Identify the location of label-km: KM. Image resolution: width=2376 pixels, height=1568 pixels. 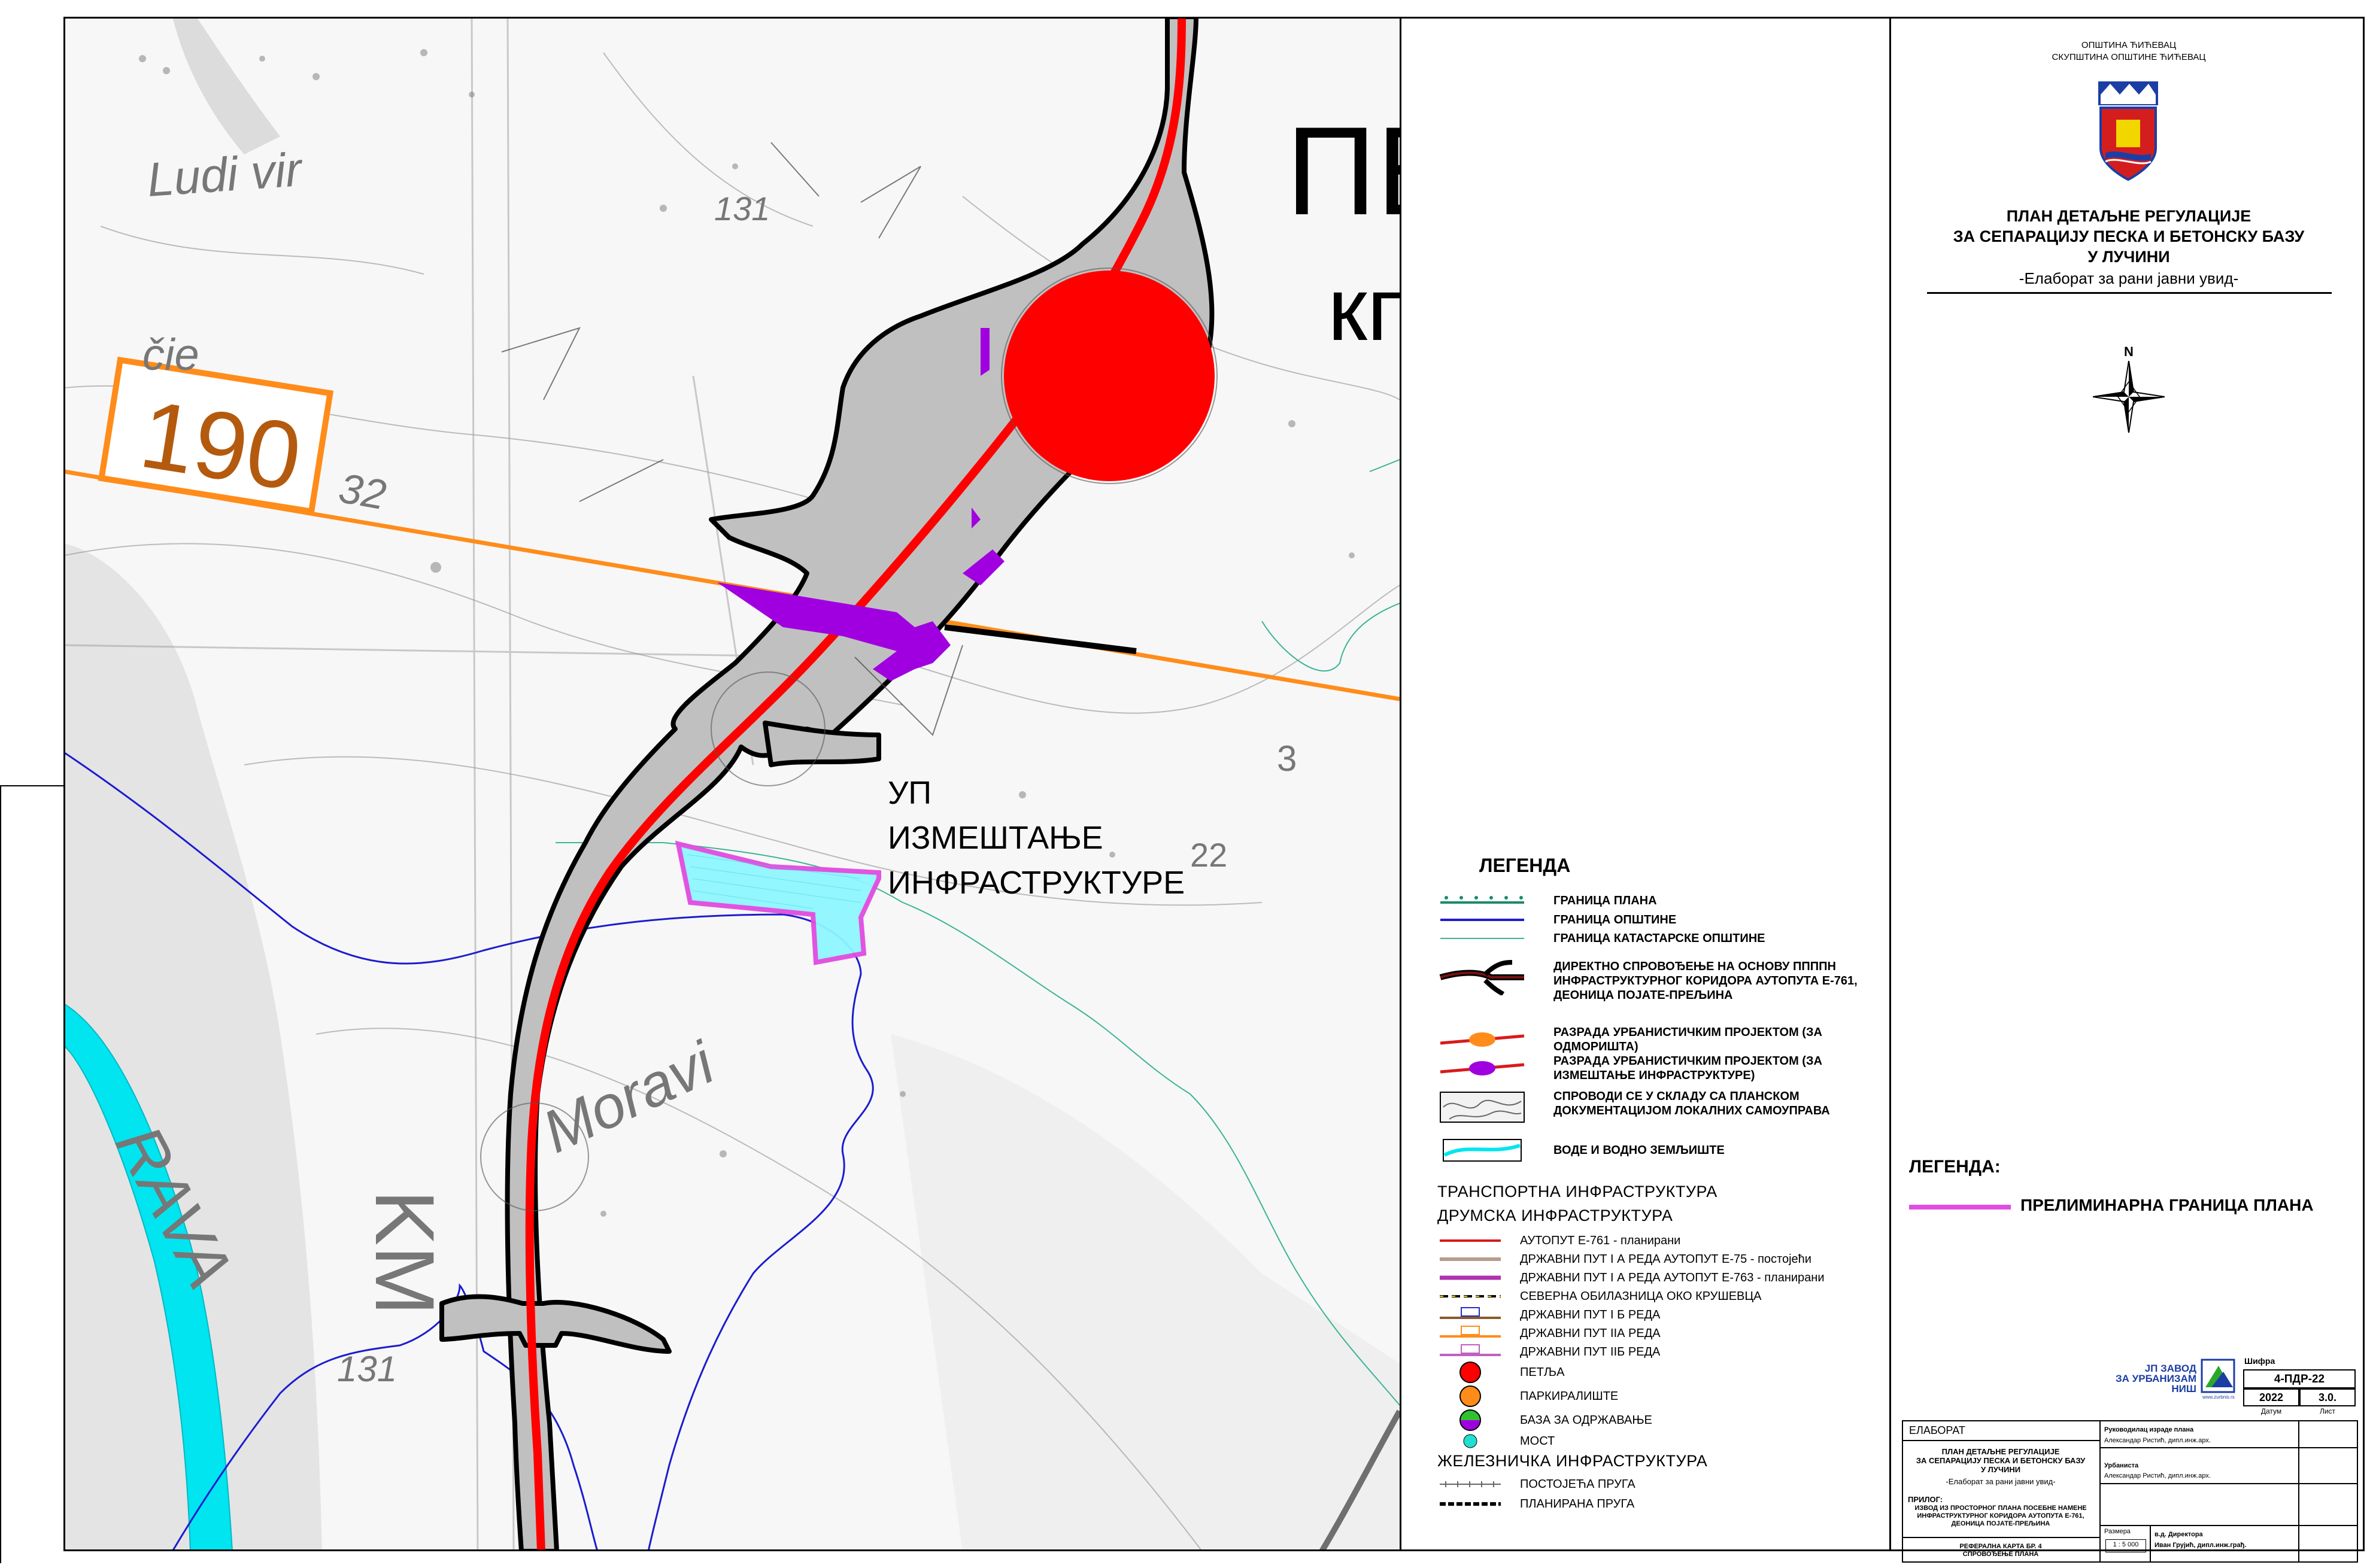
(405, 1253).